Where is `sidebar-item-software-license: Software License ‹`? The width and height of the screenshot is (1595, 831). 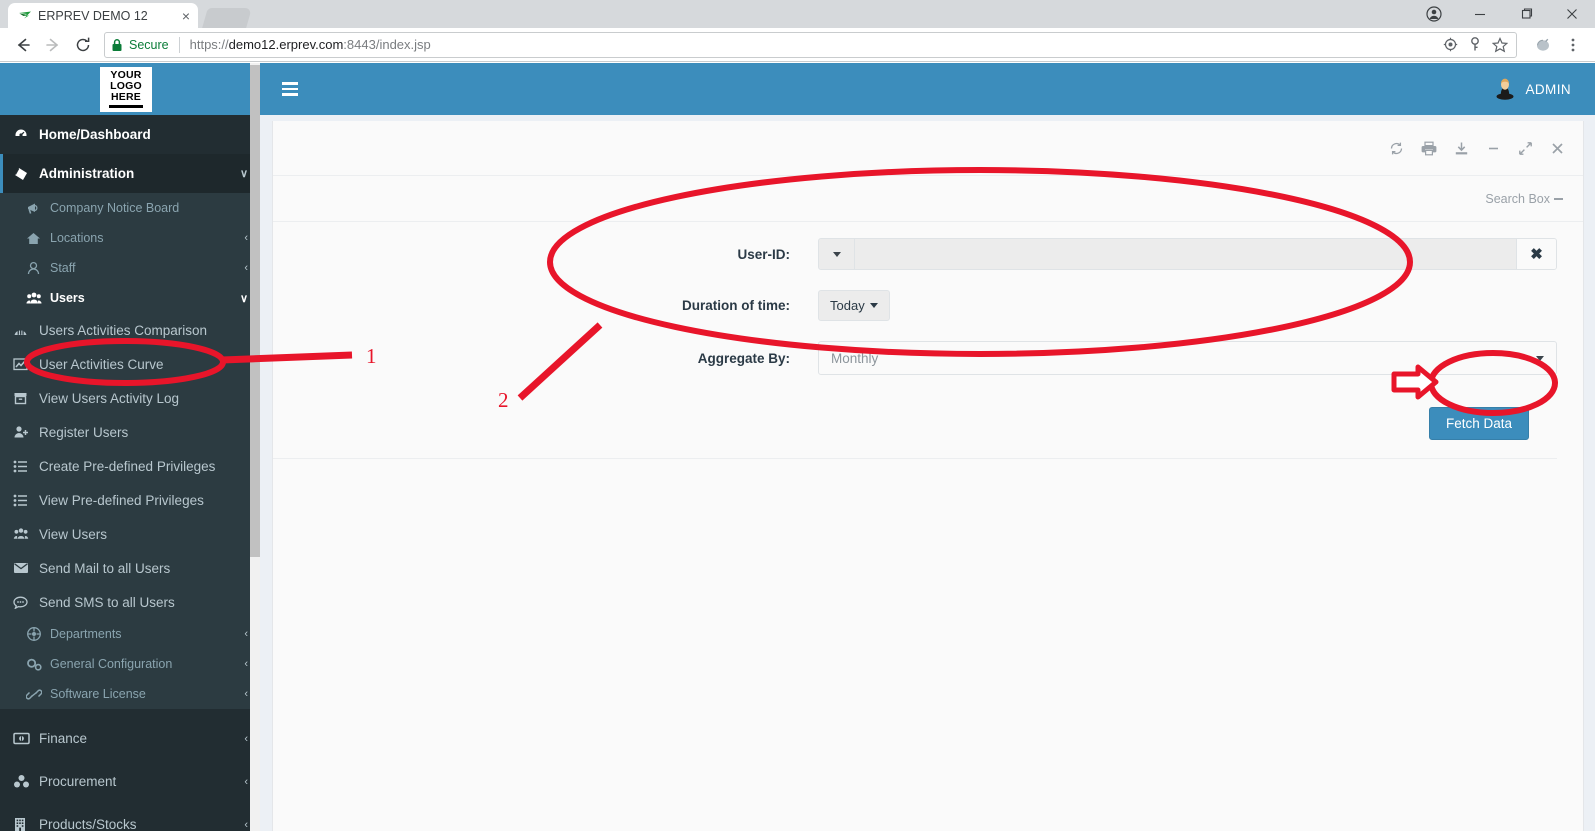 sidebar-item-software-license: Software License ‹ is located at coordinates (130, 694).